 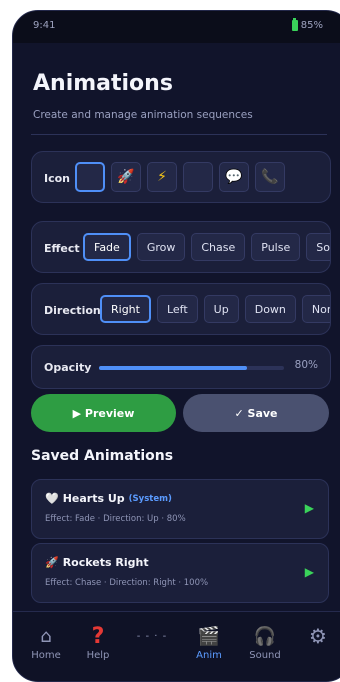 I want to click on message-icon: 💬, so click(x=234, y=177).